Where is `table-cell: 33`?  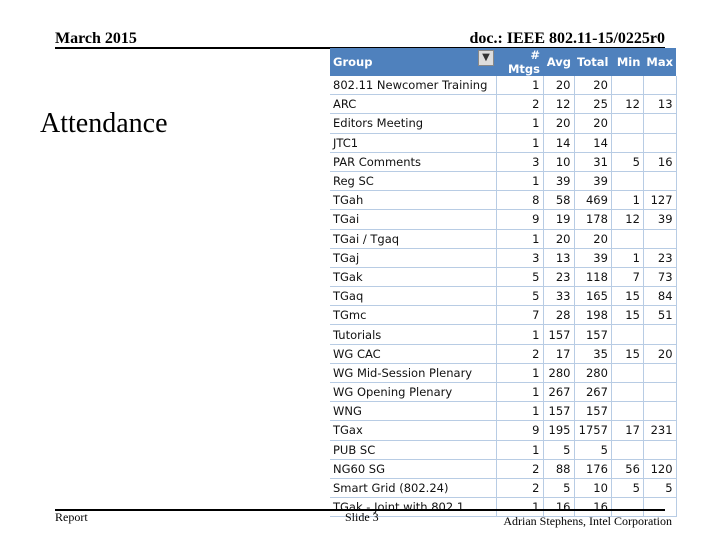 table-cell: 33 is located at coordinates (559, 296).